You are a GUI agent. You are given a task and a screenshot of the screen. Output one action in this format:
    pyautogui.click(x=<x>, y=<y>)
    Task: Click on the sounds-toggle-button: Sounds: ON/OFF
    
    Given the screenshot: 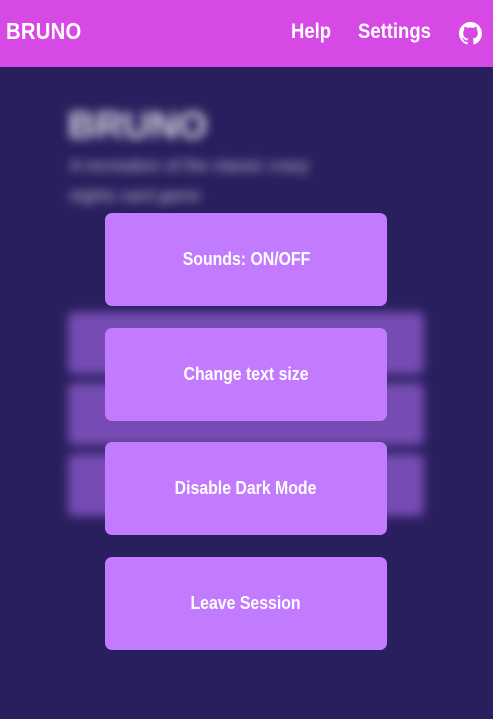 What is the action you would take?
    pyautogui.click(x=246, y=259)
    